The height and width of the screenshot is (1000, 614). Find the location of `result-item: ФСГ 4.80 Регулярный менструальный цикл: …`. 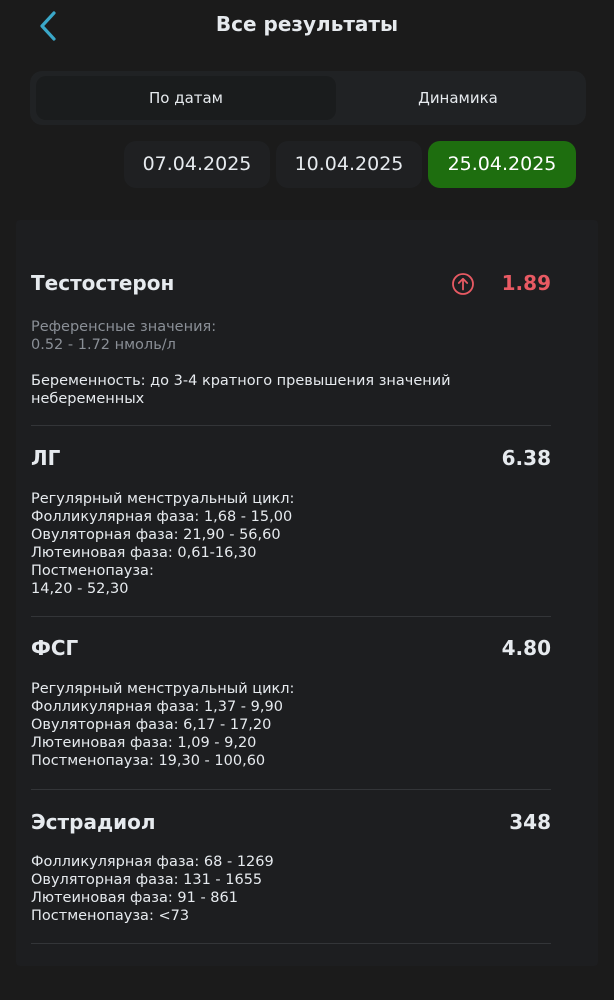

result-item: ФСГ 4.80 Регулярный менструальный цикл: … is located at coordinates (291, 706).